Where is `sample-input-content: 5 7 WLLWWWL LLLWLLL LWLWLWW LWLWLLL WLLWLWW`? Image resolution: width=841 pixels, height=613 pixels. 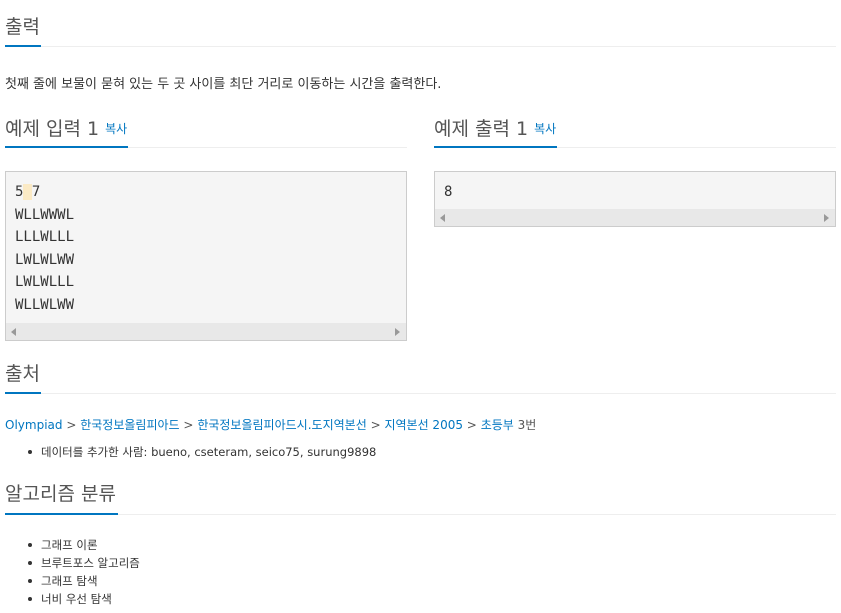 sample-input-content: 5 7 WLLWWWL LLLWLLL LWLWLWW LWLWLLL WLLWLWW is located at coordinates (44, 248).